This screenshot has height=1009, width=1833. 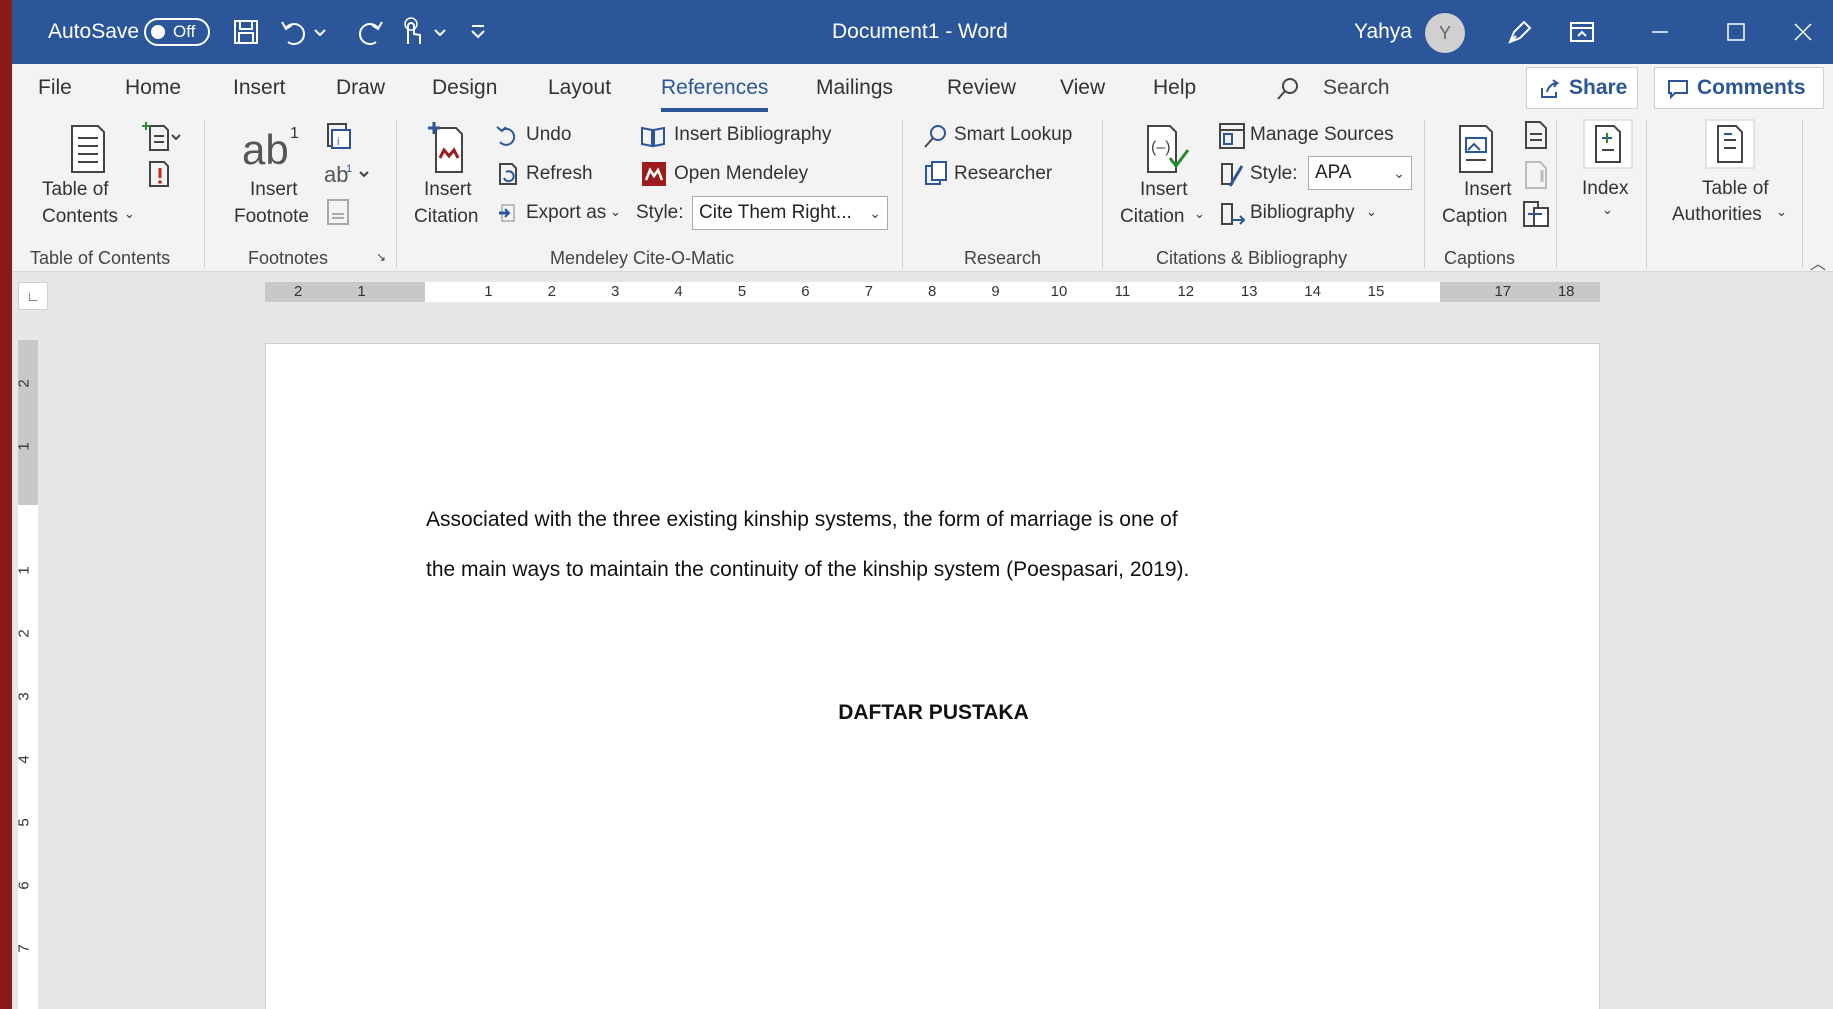 I want to click on next-footnote-button: ab 1, so click(x=348, y=174).